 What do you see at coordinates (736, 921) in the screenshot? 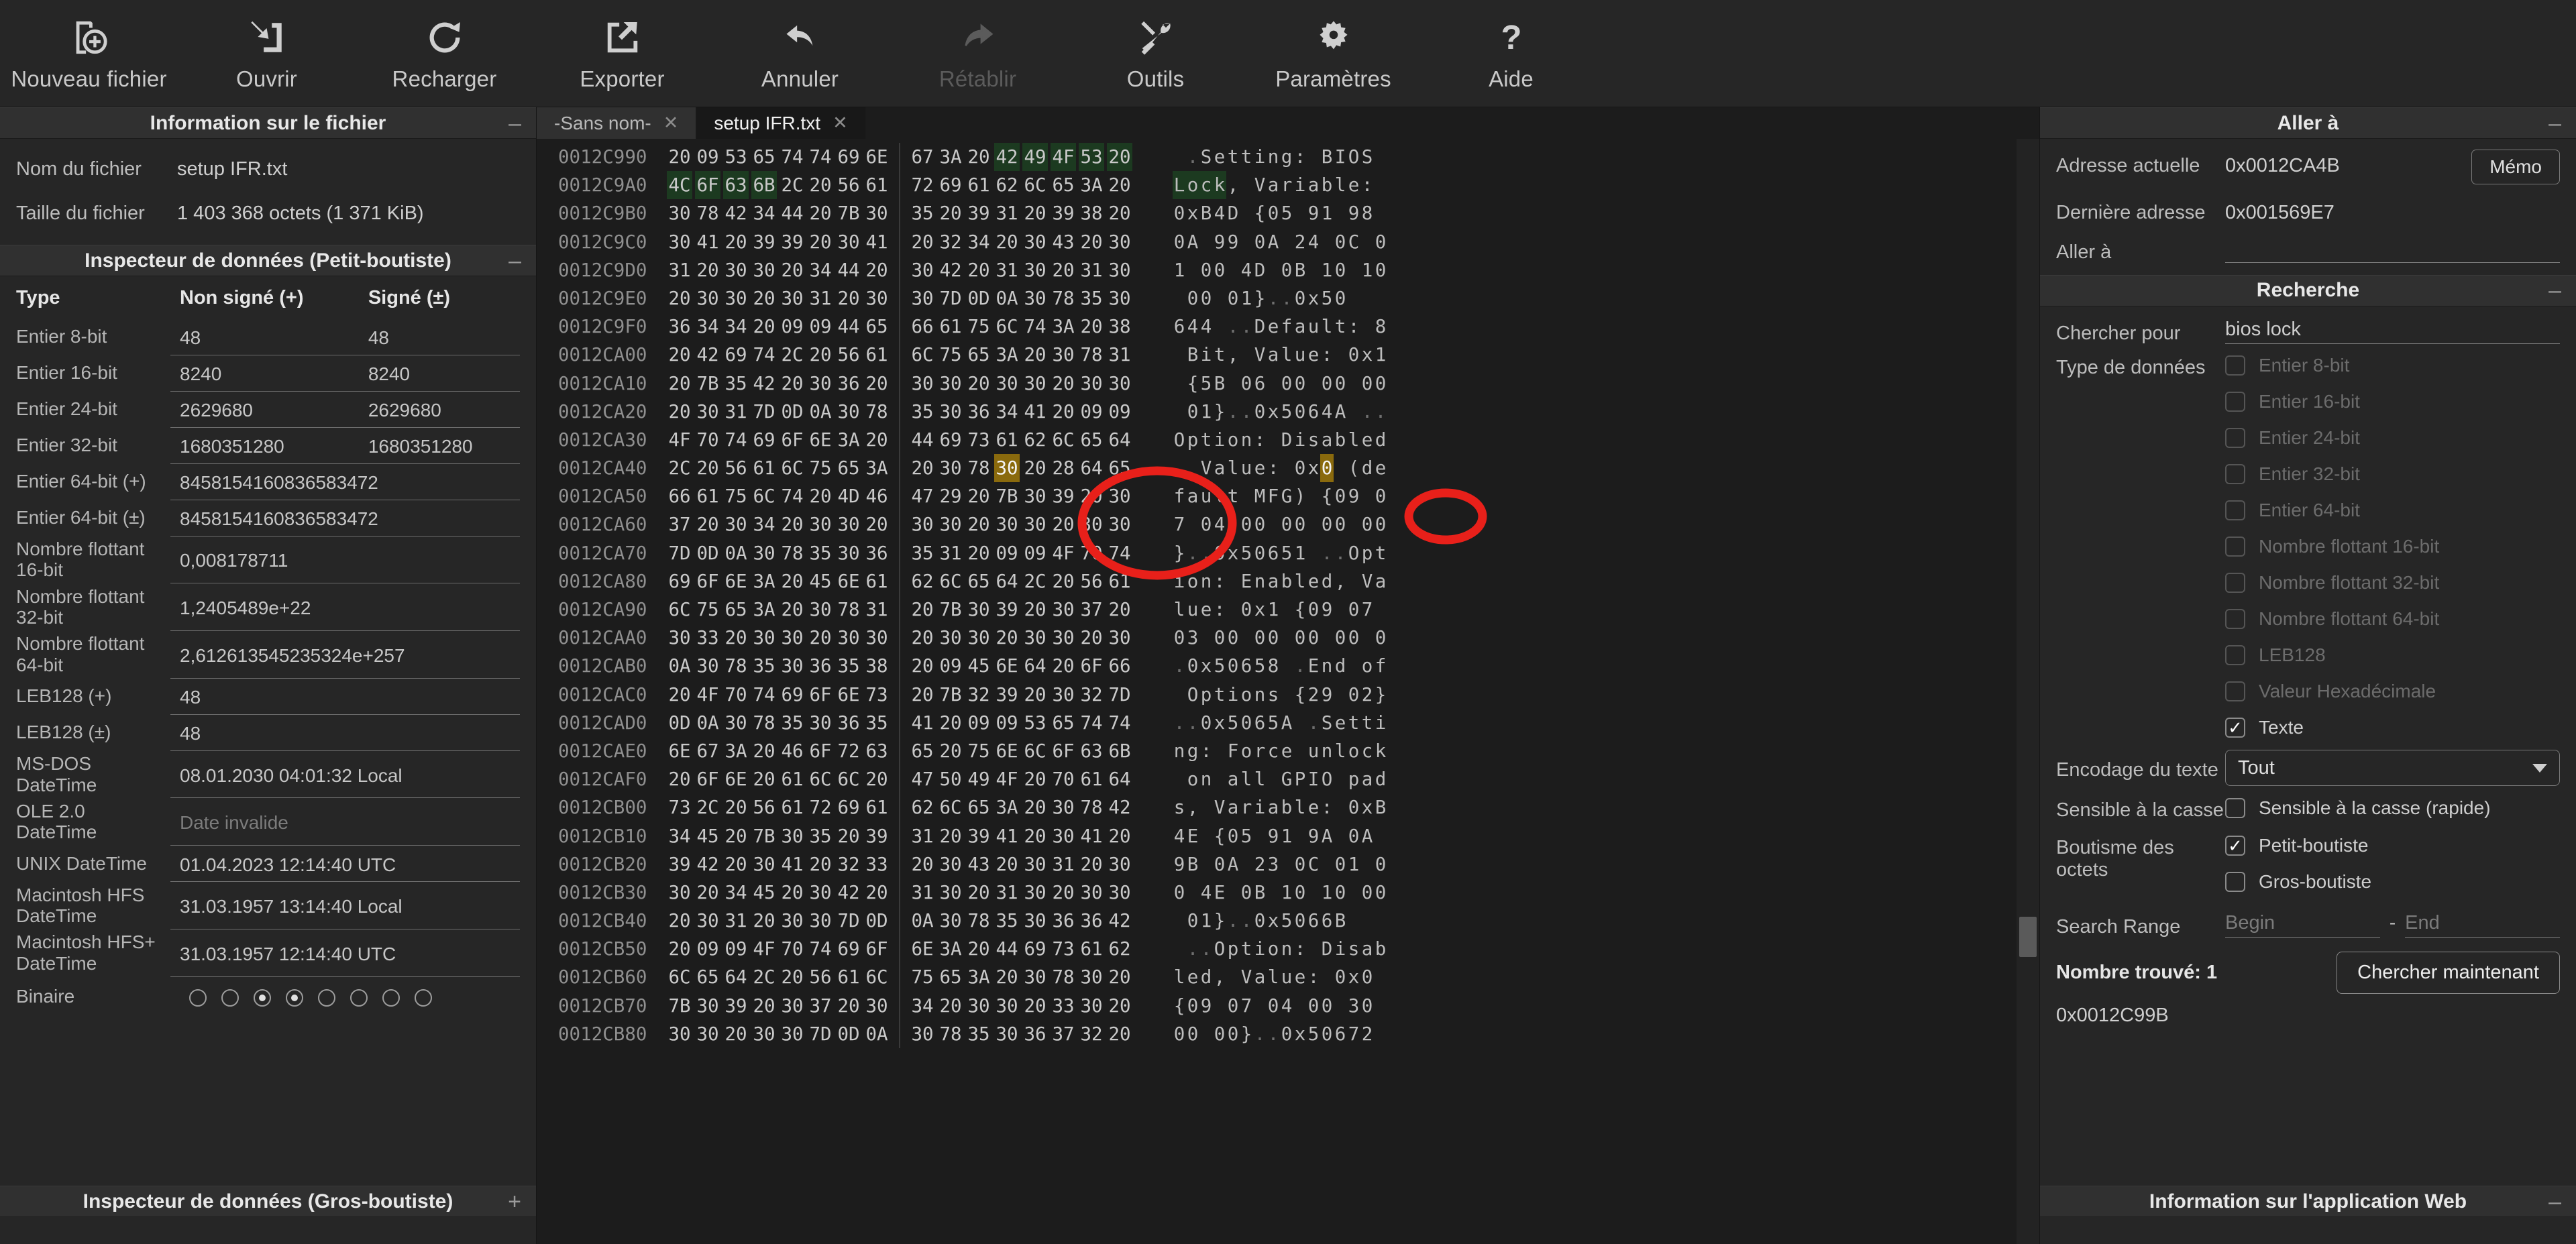
I see `hex-byte: 31` at bounding box center [736, 921].